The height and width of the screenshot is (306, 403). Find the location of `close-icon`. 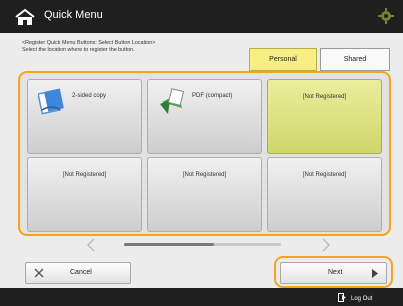

close-icon is located at coordinates (39, 274).